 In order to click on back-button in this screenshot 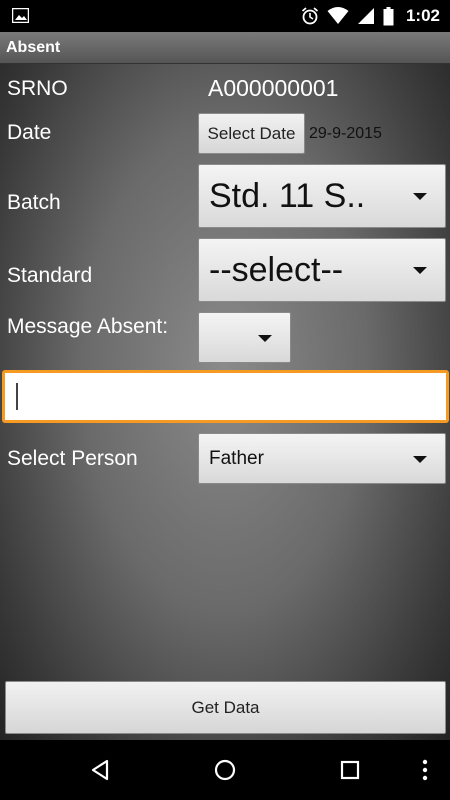, I will do `click(100, 770)`.